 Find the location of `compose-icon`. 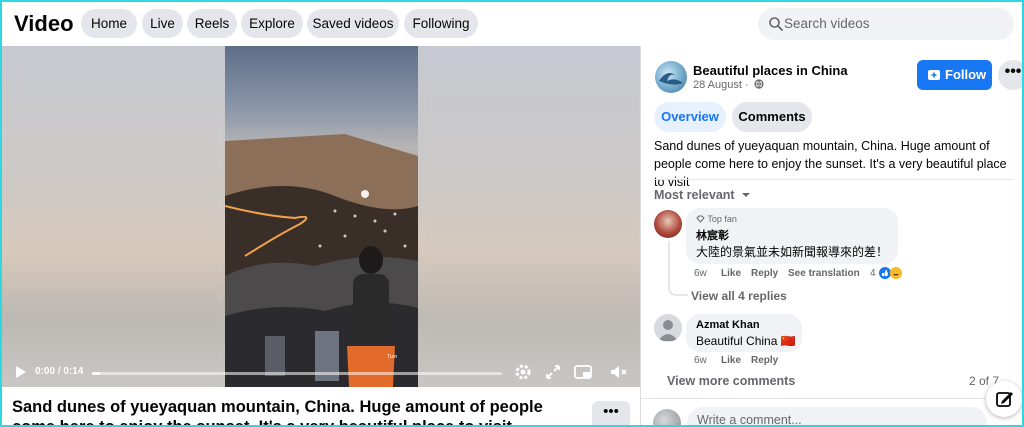

compose-icon is located at coordinates (1004, 399).